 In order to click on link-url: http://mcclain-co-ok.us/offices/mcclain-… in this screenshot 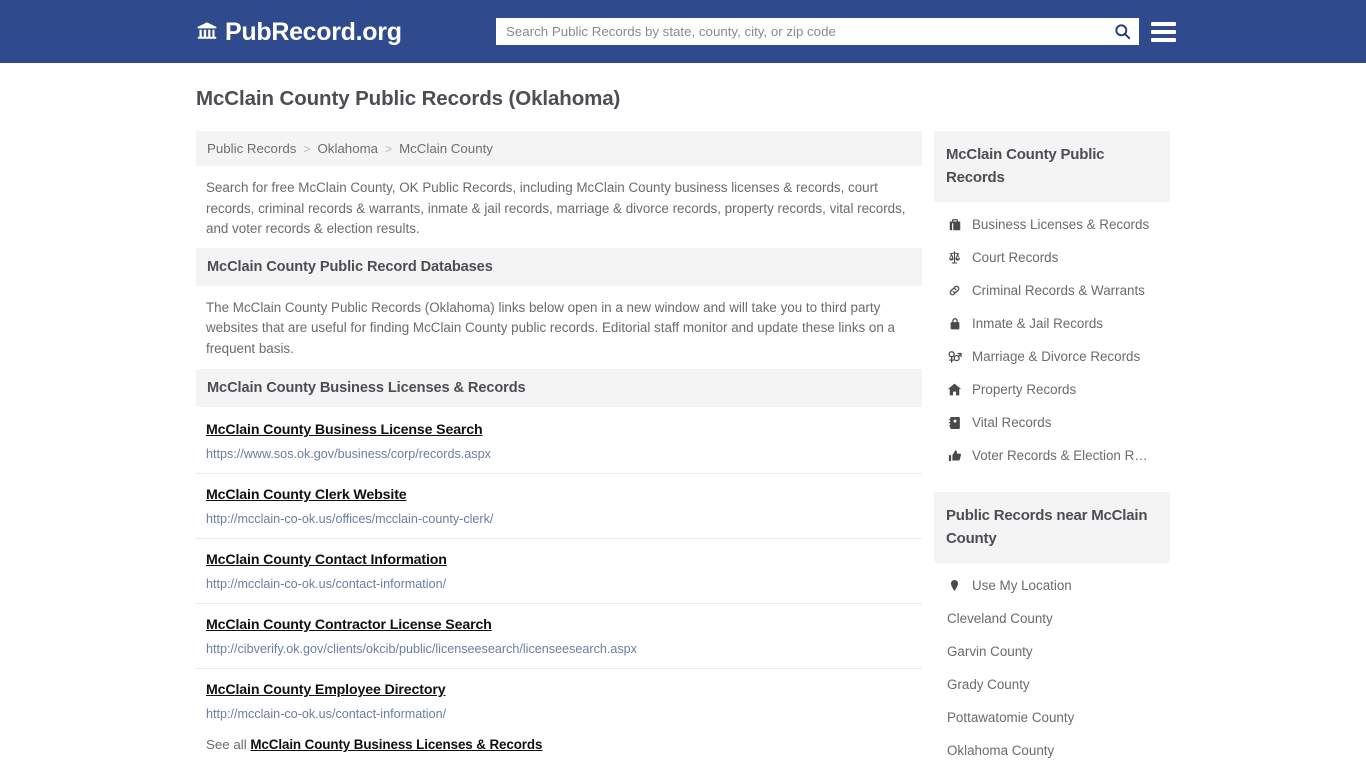, I will do `click(350, 519)`.